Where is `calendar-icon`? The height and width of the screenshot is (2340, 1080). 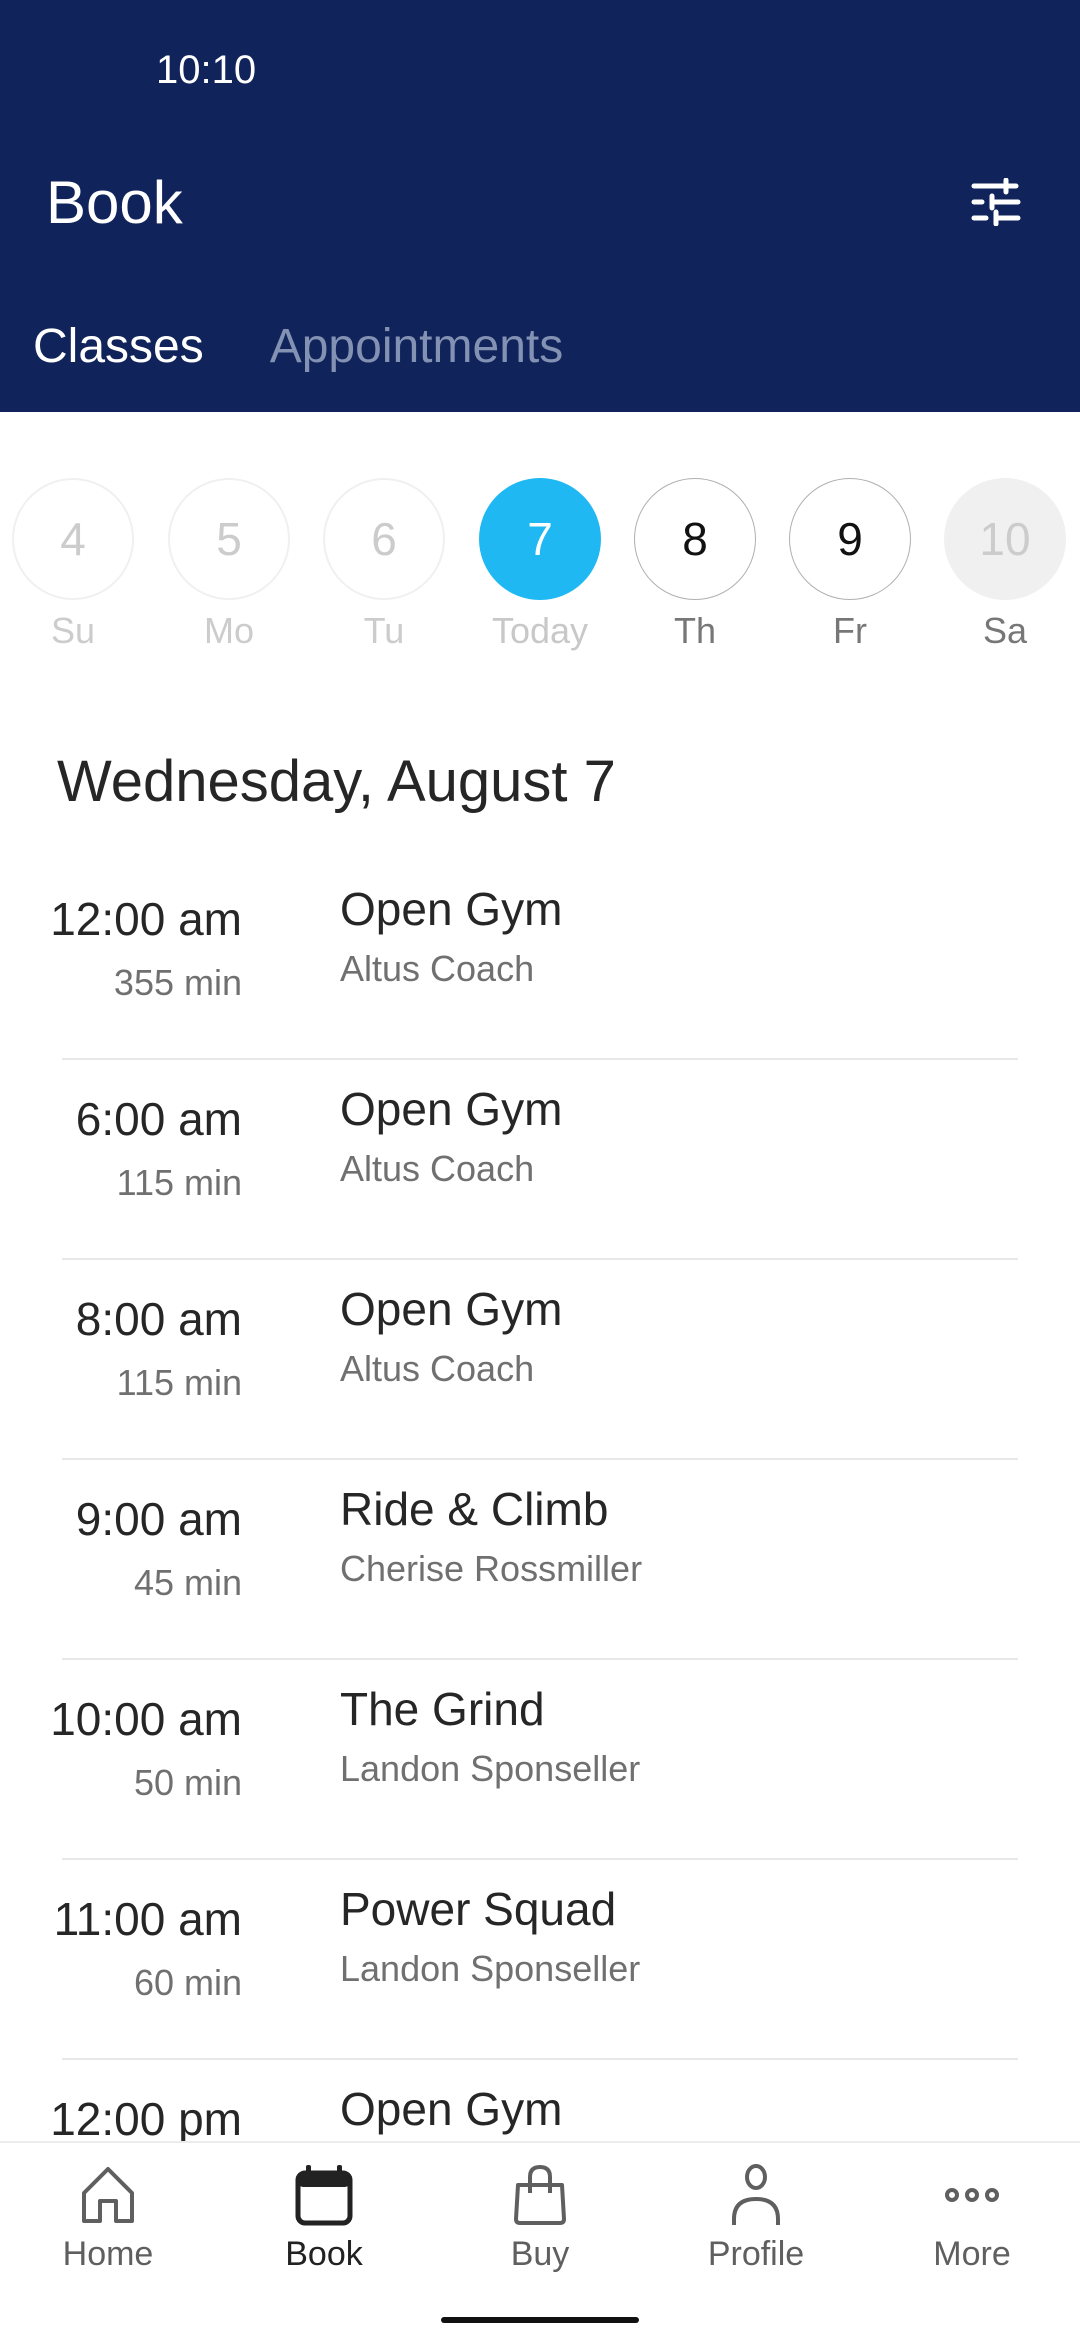
calendar-icon is located at coordinates (324, 2195).